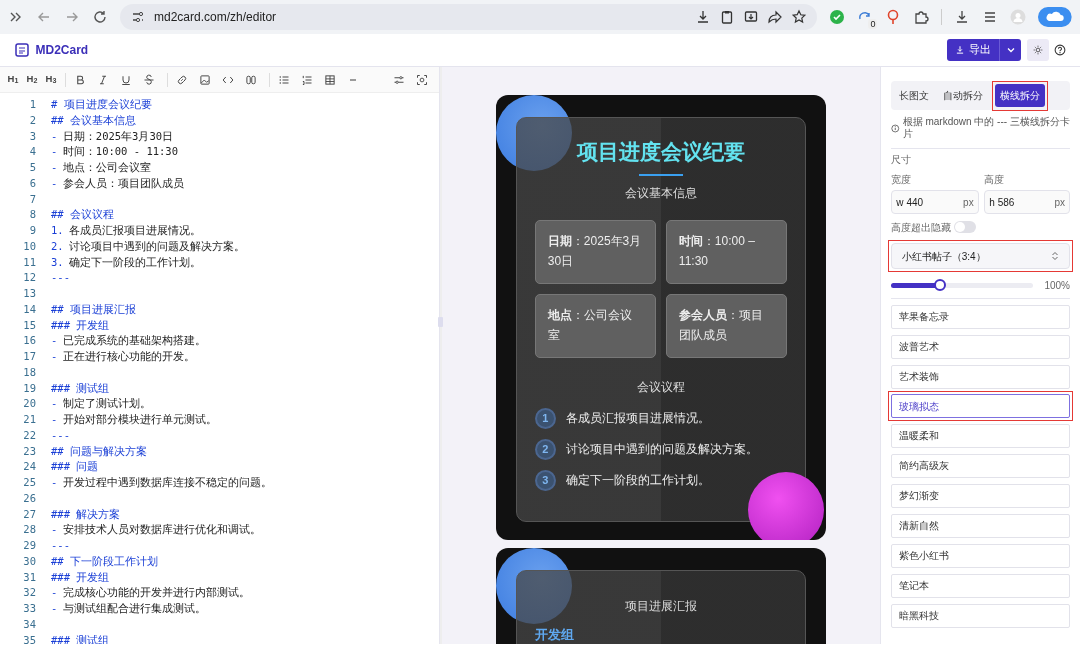 Image resolution: width=1080 pixels, height=645 pixels. I want to click on list-text: 参会人员：项目团队成员, so click(123, 182).